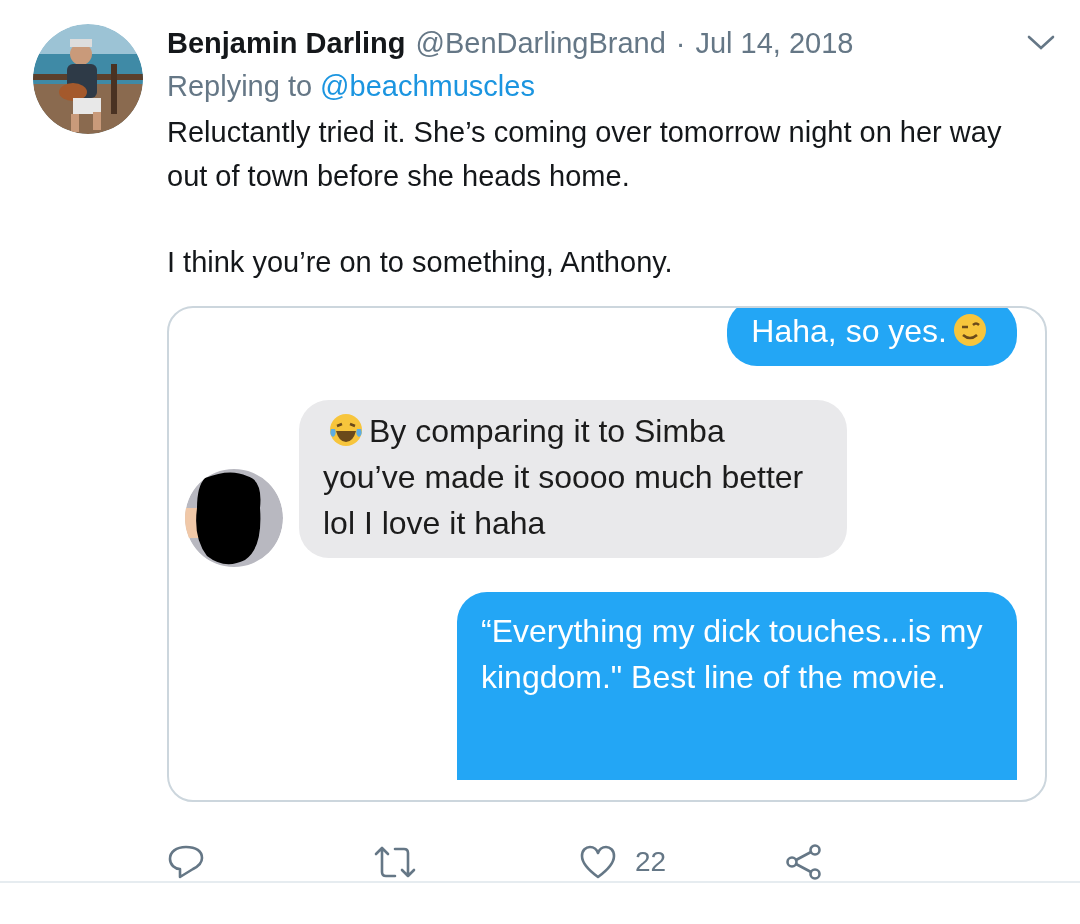 Image resolution: width=1080 pixels, height=924 pixels. What do you see at coordinates (286, 43) in the screenshot?
I see `author-name: Benjamin Darling` at bounding box center [286, 43].